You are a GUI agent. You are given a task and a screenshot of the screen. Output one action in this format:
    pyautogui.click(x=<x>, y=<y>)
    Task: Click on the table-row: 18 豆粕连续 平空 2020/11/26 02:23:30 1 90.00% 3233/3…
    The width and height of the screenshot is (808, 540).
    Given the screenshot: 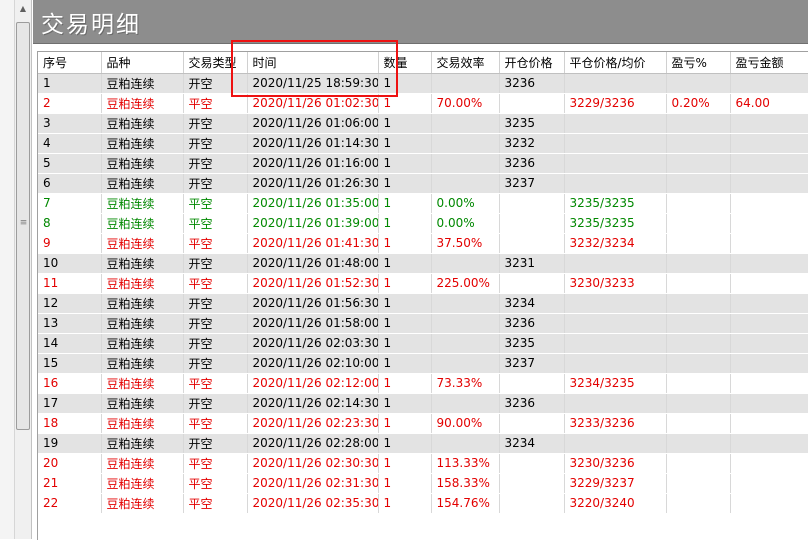 What is the action you would take?
    pyautogui.click(x=423, y=423)
    